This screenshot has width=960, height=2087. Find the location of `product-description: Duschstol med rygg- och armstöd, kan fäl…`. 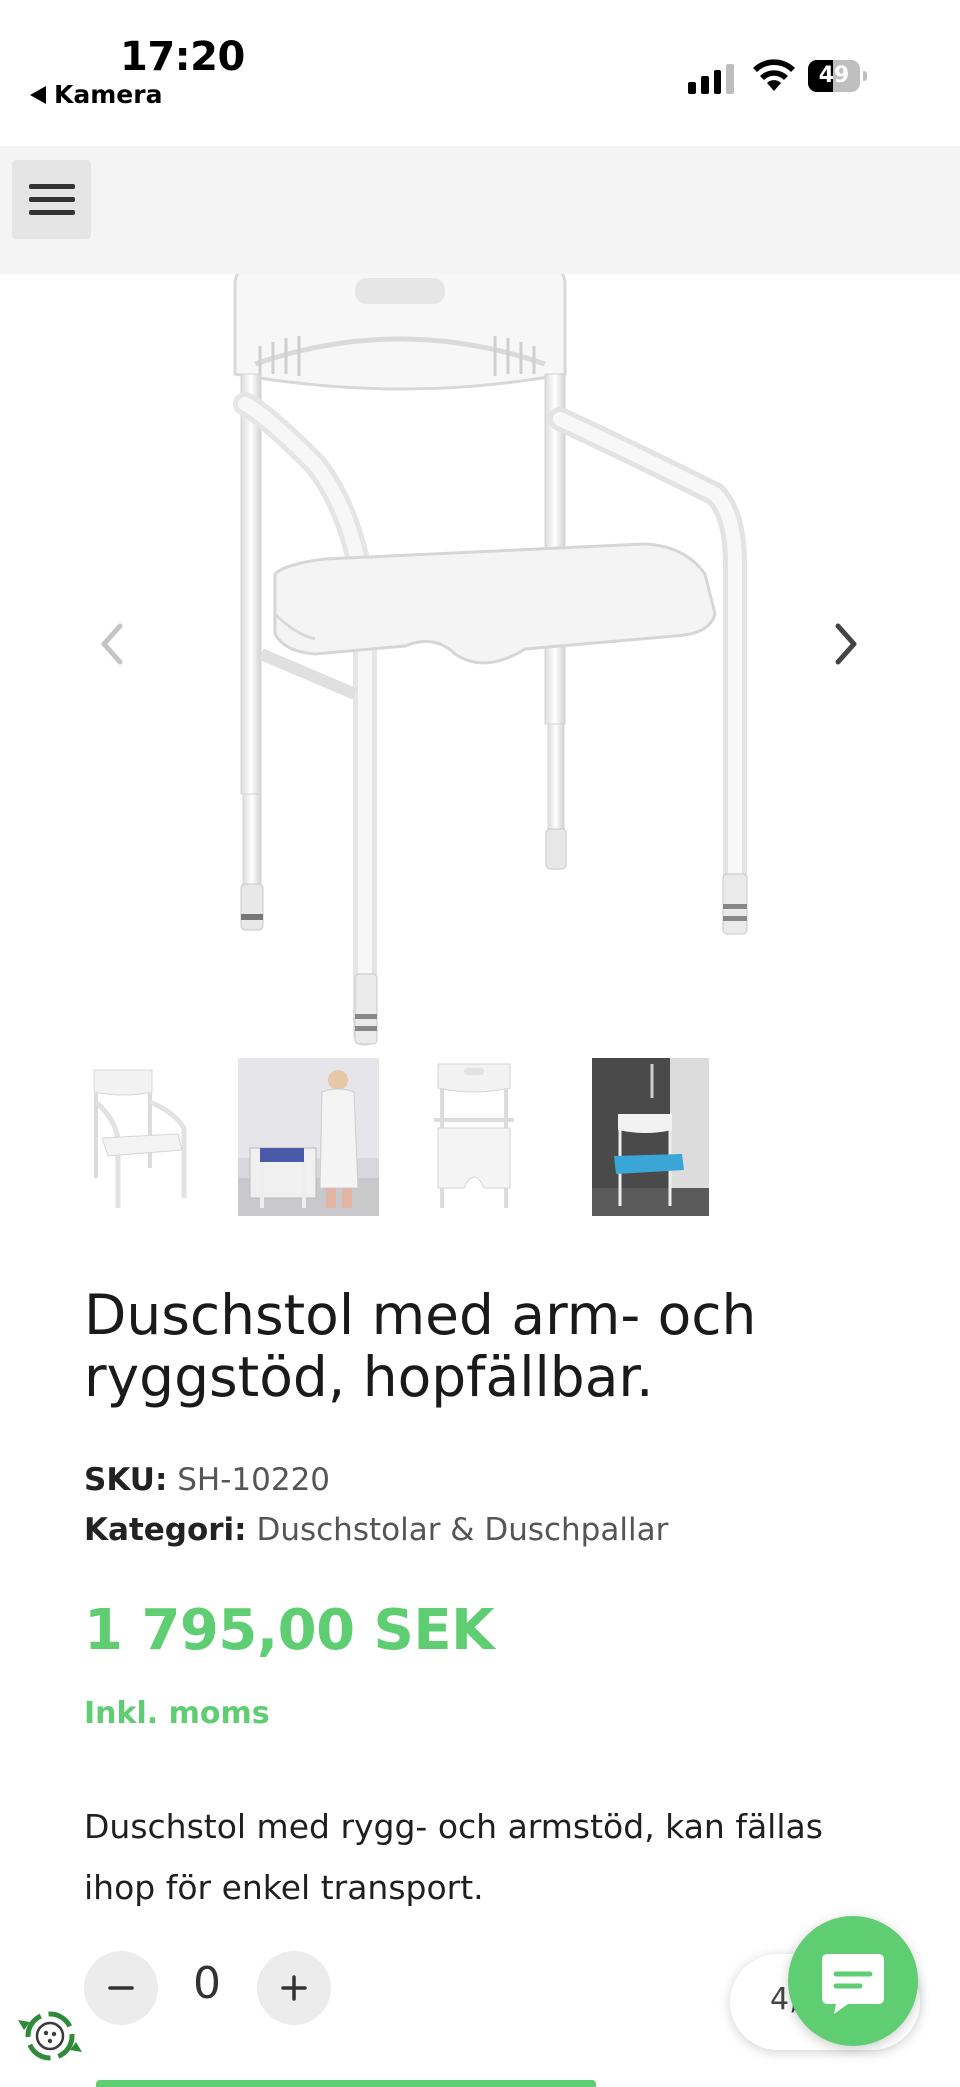

product-description: Duschstol med rygg- och armstöd, kan fäl… is located at coordinates (453, 1857).